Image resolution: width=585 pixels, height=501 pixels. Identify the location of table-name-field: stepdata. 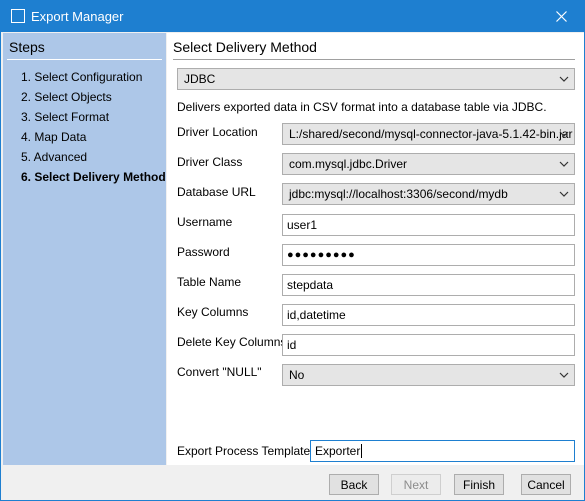
(428, 285).